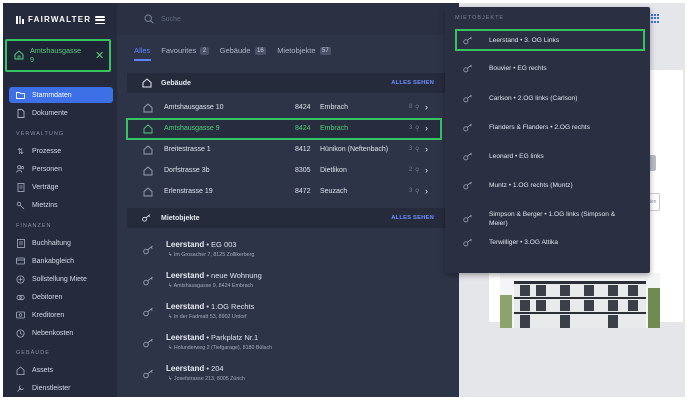  What do you see at coordinates (288, 171) in the screenshot?
I see `gebaeude-row: Dorfstrasse 3b 8305 Dietlikon 2 ⚲ ›` at bounding box center [288, 171].